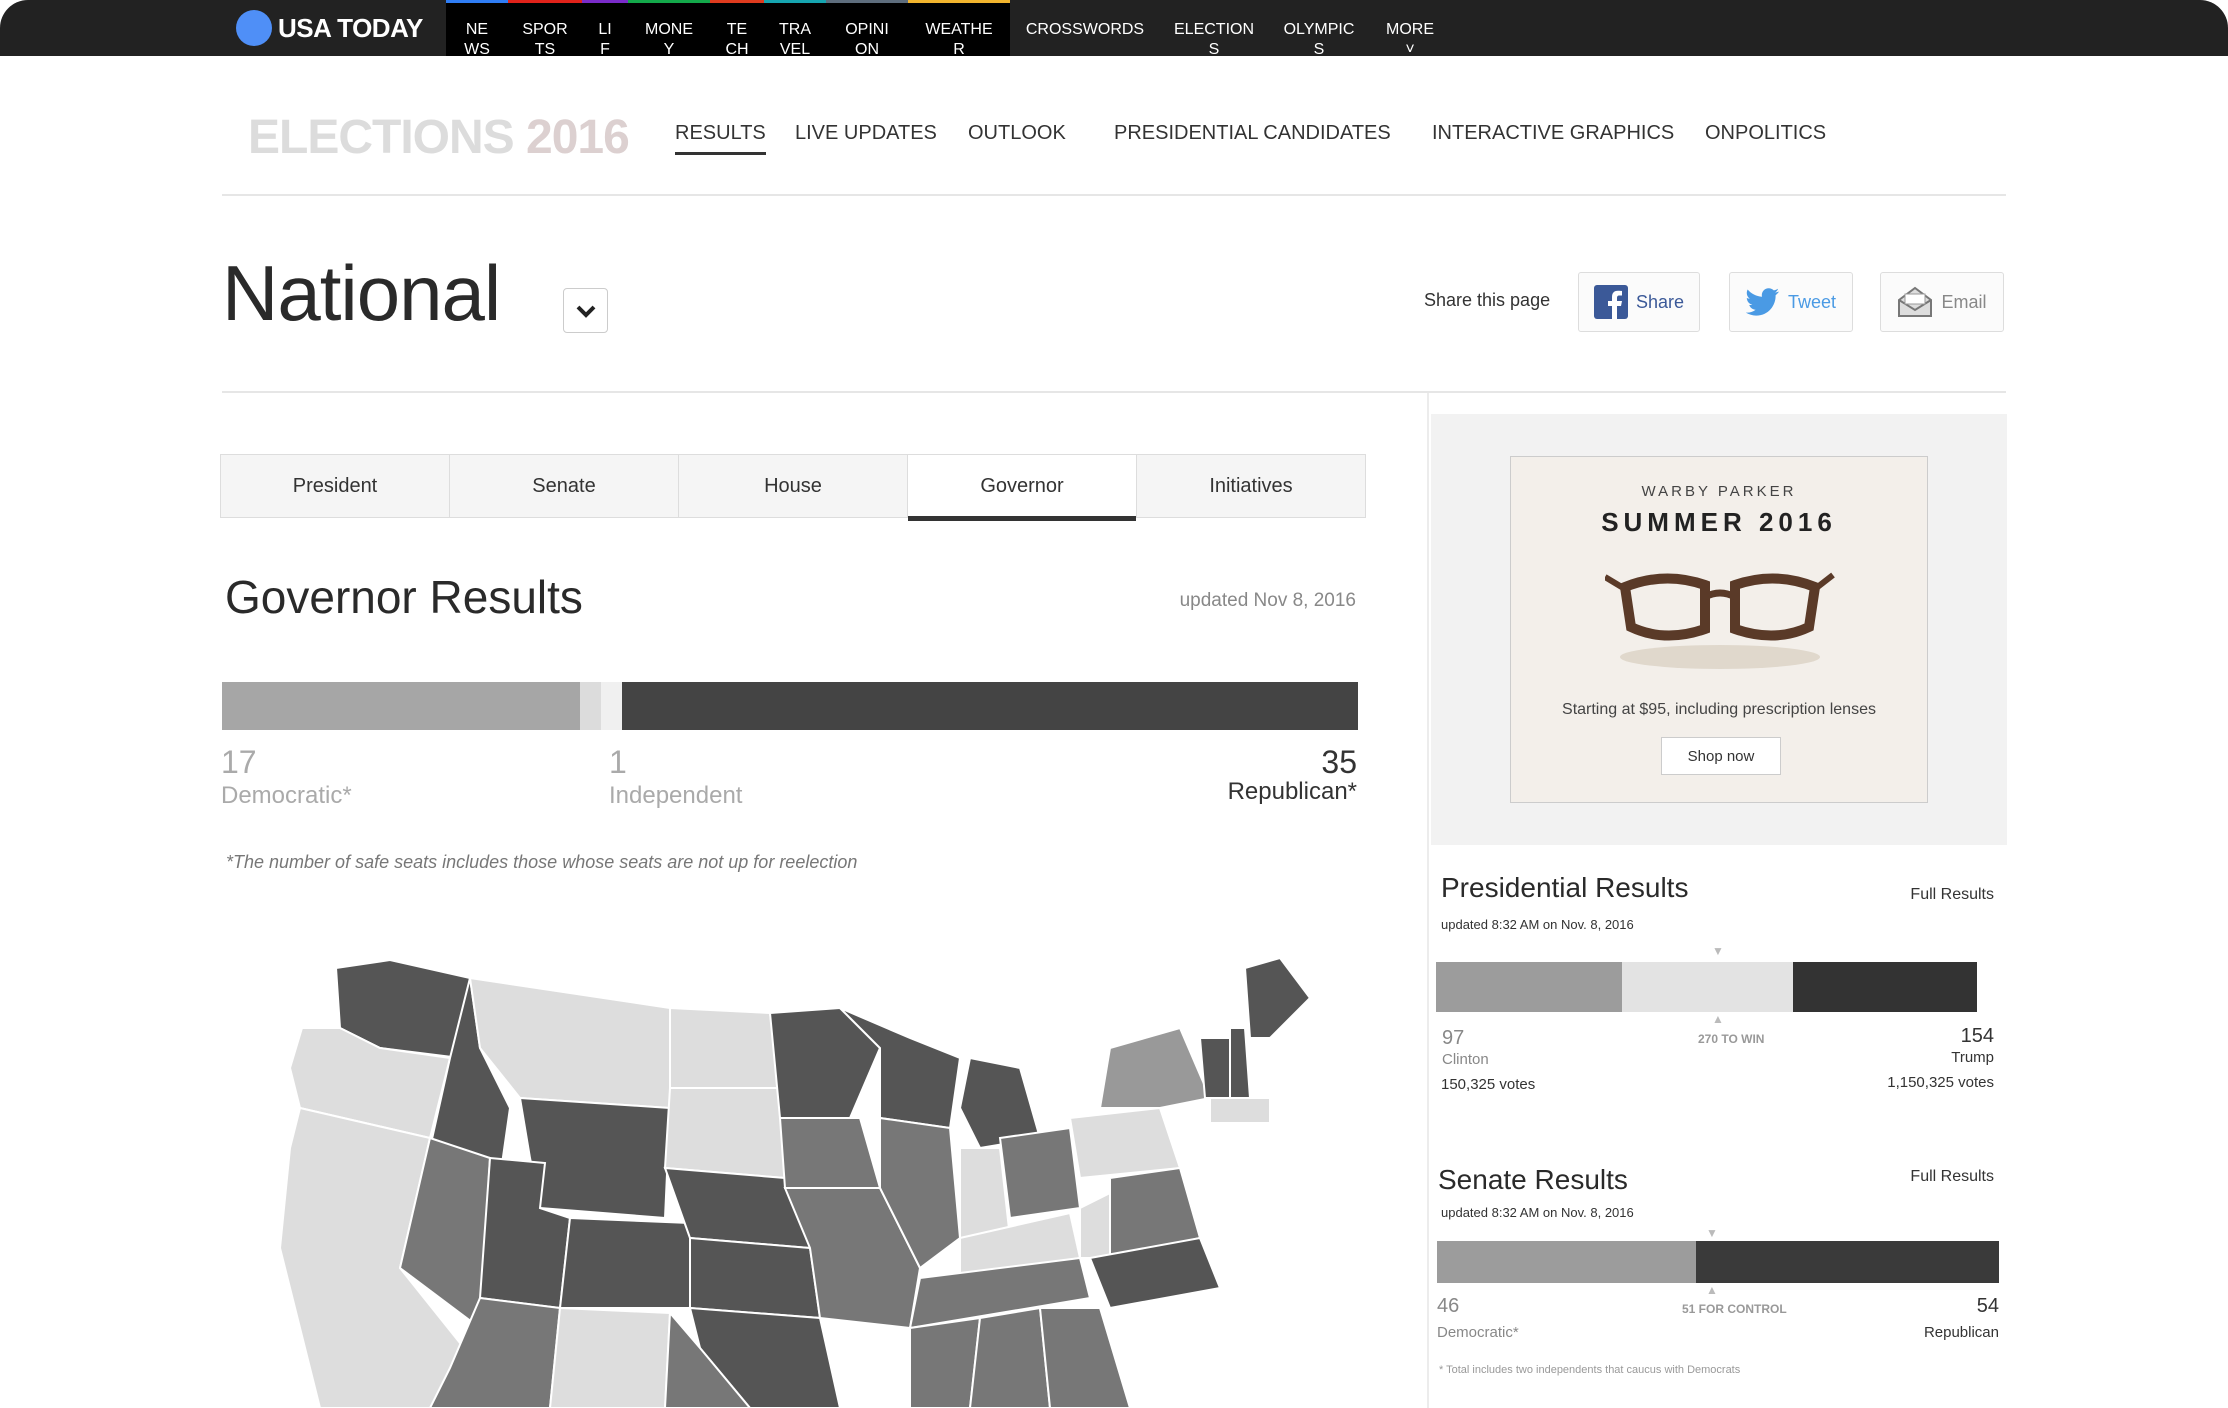 The image size is (2228, 1408). Describe the element at coordinates (1292, 791) in the screenshot. I see `governor-rep-label: Republican*` at that location.